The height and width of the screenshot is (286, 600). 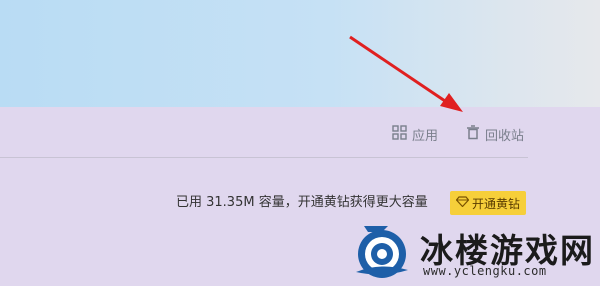 What do you see at coordinates (472, 249) in the screenshot?
I see `watermark: 冰楼游戏网 www.yclengku.com` at bounding box center [472, 249].